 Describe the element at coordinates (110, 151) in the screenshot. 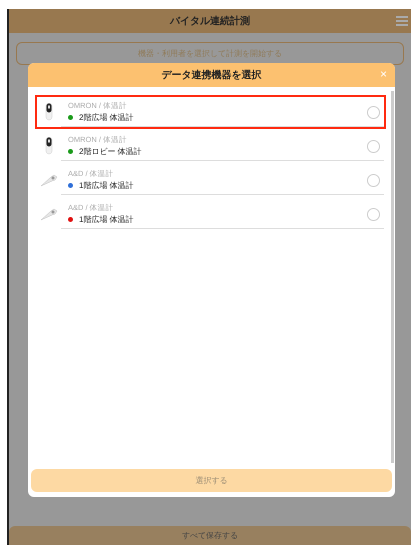

I see `device-name: 2階ロビー 体温計` at that location.